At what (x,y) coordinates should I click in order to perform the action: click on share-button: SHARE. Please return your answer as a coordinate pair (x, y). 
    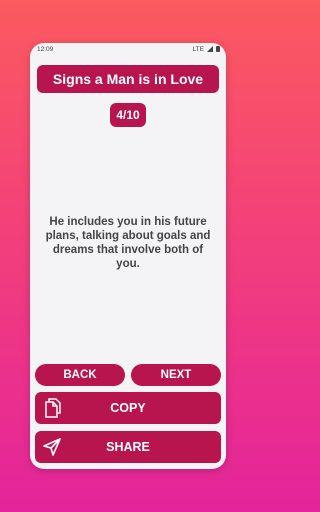
    Looking at the image, I should click on (128, 447).